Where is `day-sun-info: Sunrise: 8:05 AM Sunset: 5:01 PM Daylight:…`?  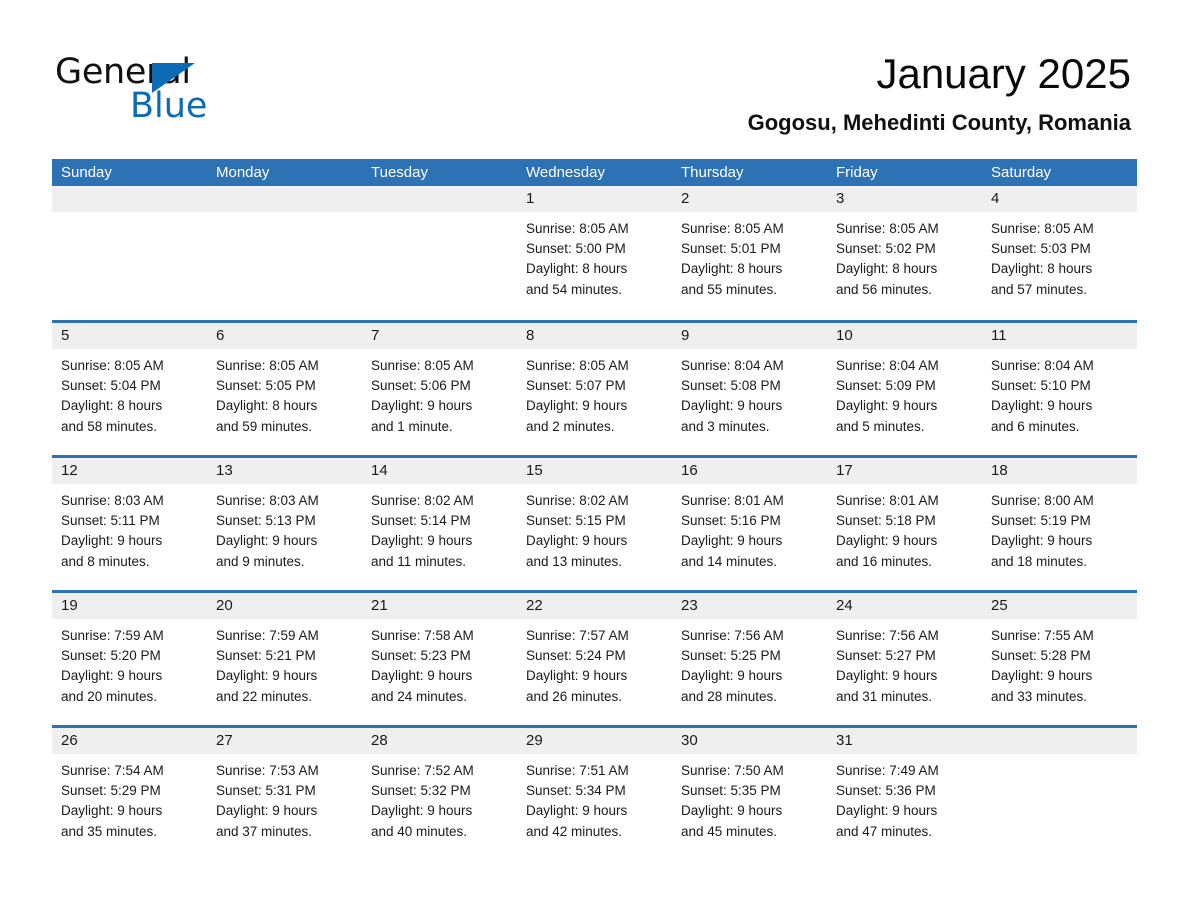
day-sun-info: Sunrise: 8:05 AM Sunset: 5:01 PM Daylight:… is located at coordinates (749, 259).